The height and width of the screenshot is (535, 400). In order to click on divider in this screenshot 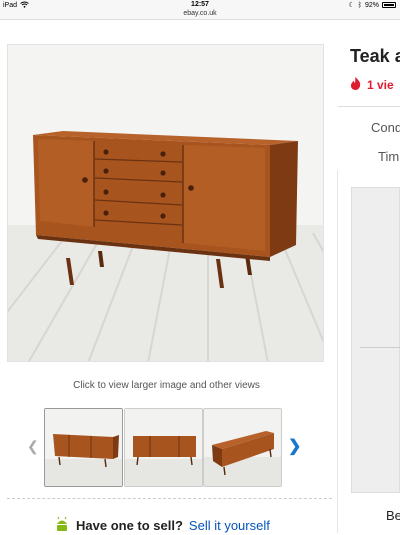, I will do `click(169, 498)`.